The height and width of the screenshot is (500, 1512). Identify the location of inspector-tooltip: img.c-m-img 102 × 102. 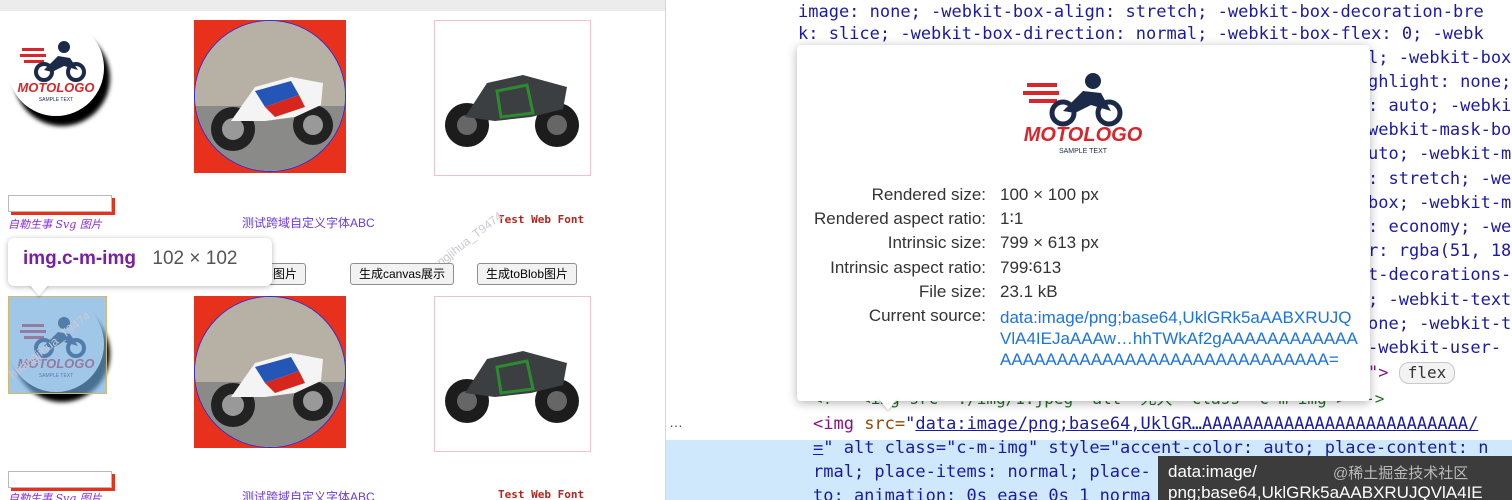
(140, 262).